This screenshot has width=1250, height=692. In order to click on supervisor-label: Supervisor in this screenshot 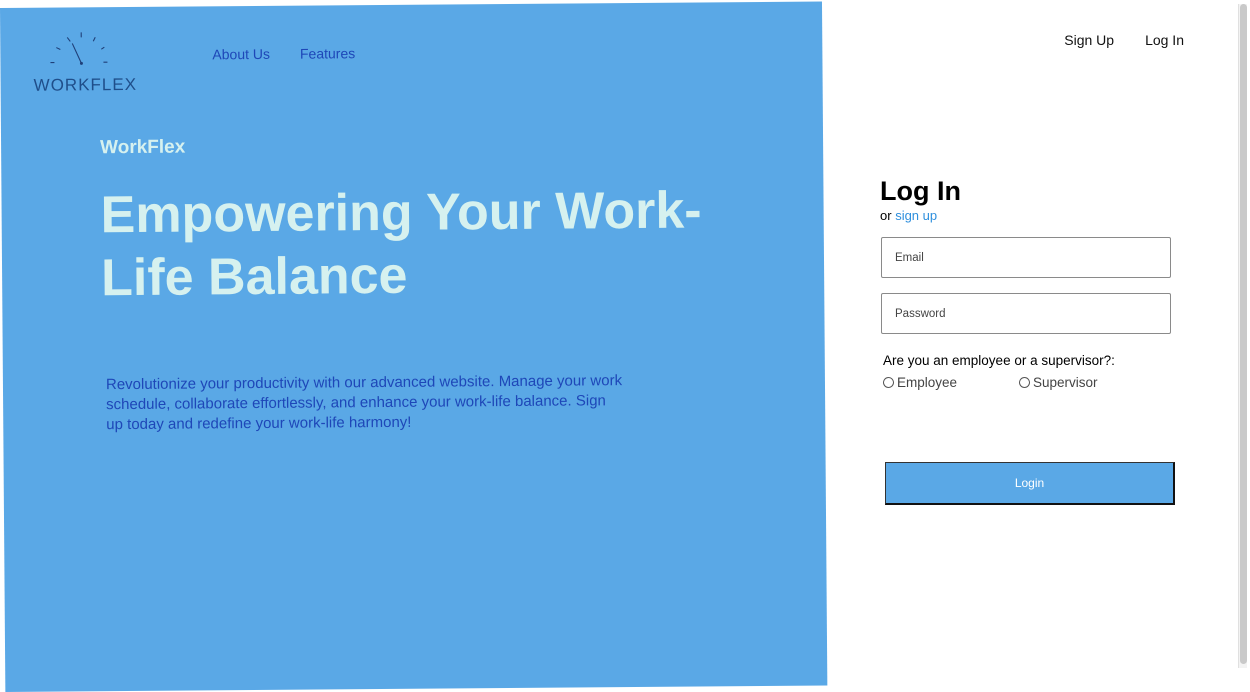, I will do `click(1065, 382)`.